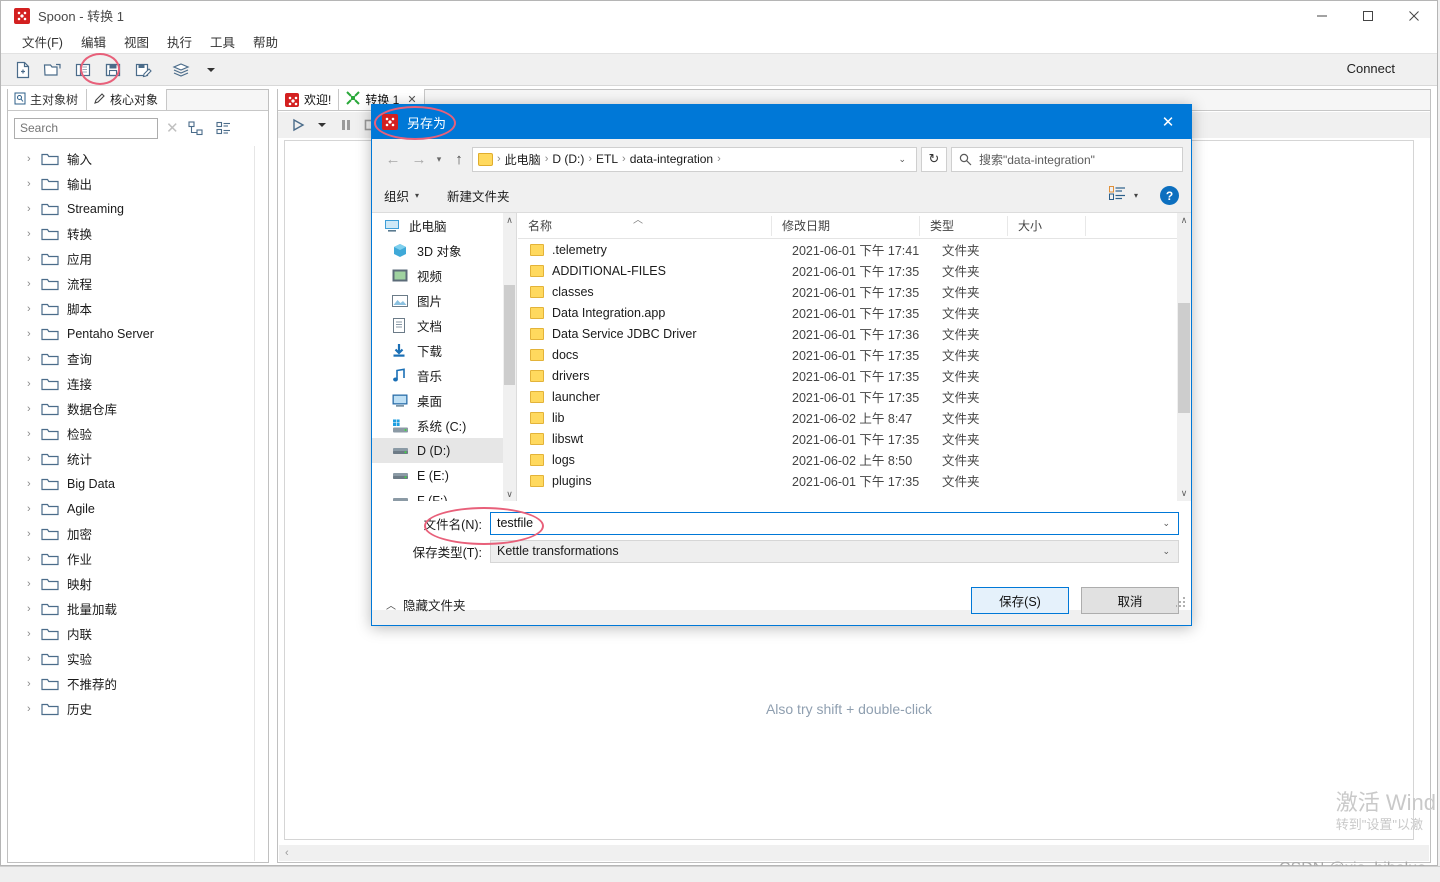 This screenshot has height=882, width=1440. What do you see at coordinates (847, 291) in the screenshot?
I see `table-row: classes 2021-06-01 下午 17:35 文件夹` at bounding box center [847, 291].